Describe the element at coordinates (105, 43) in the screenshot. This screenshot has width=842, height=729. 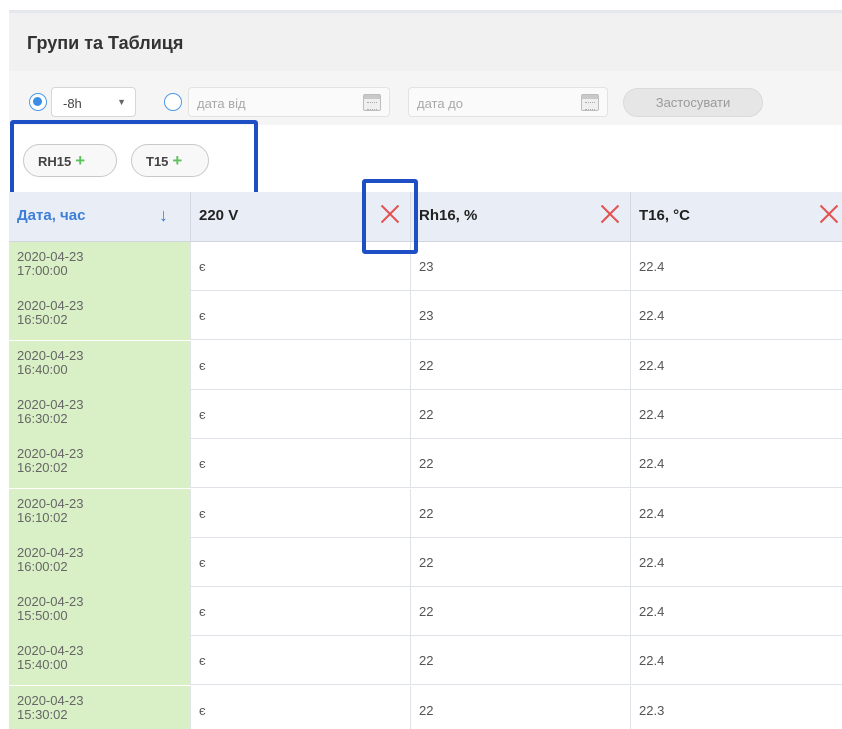
I see `page-title: Групи та Таблиця` at that location.